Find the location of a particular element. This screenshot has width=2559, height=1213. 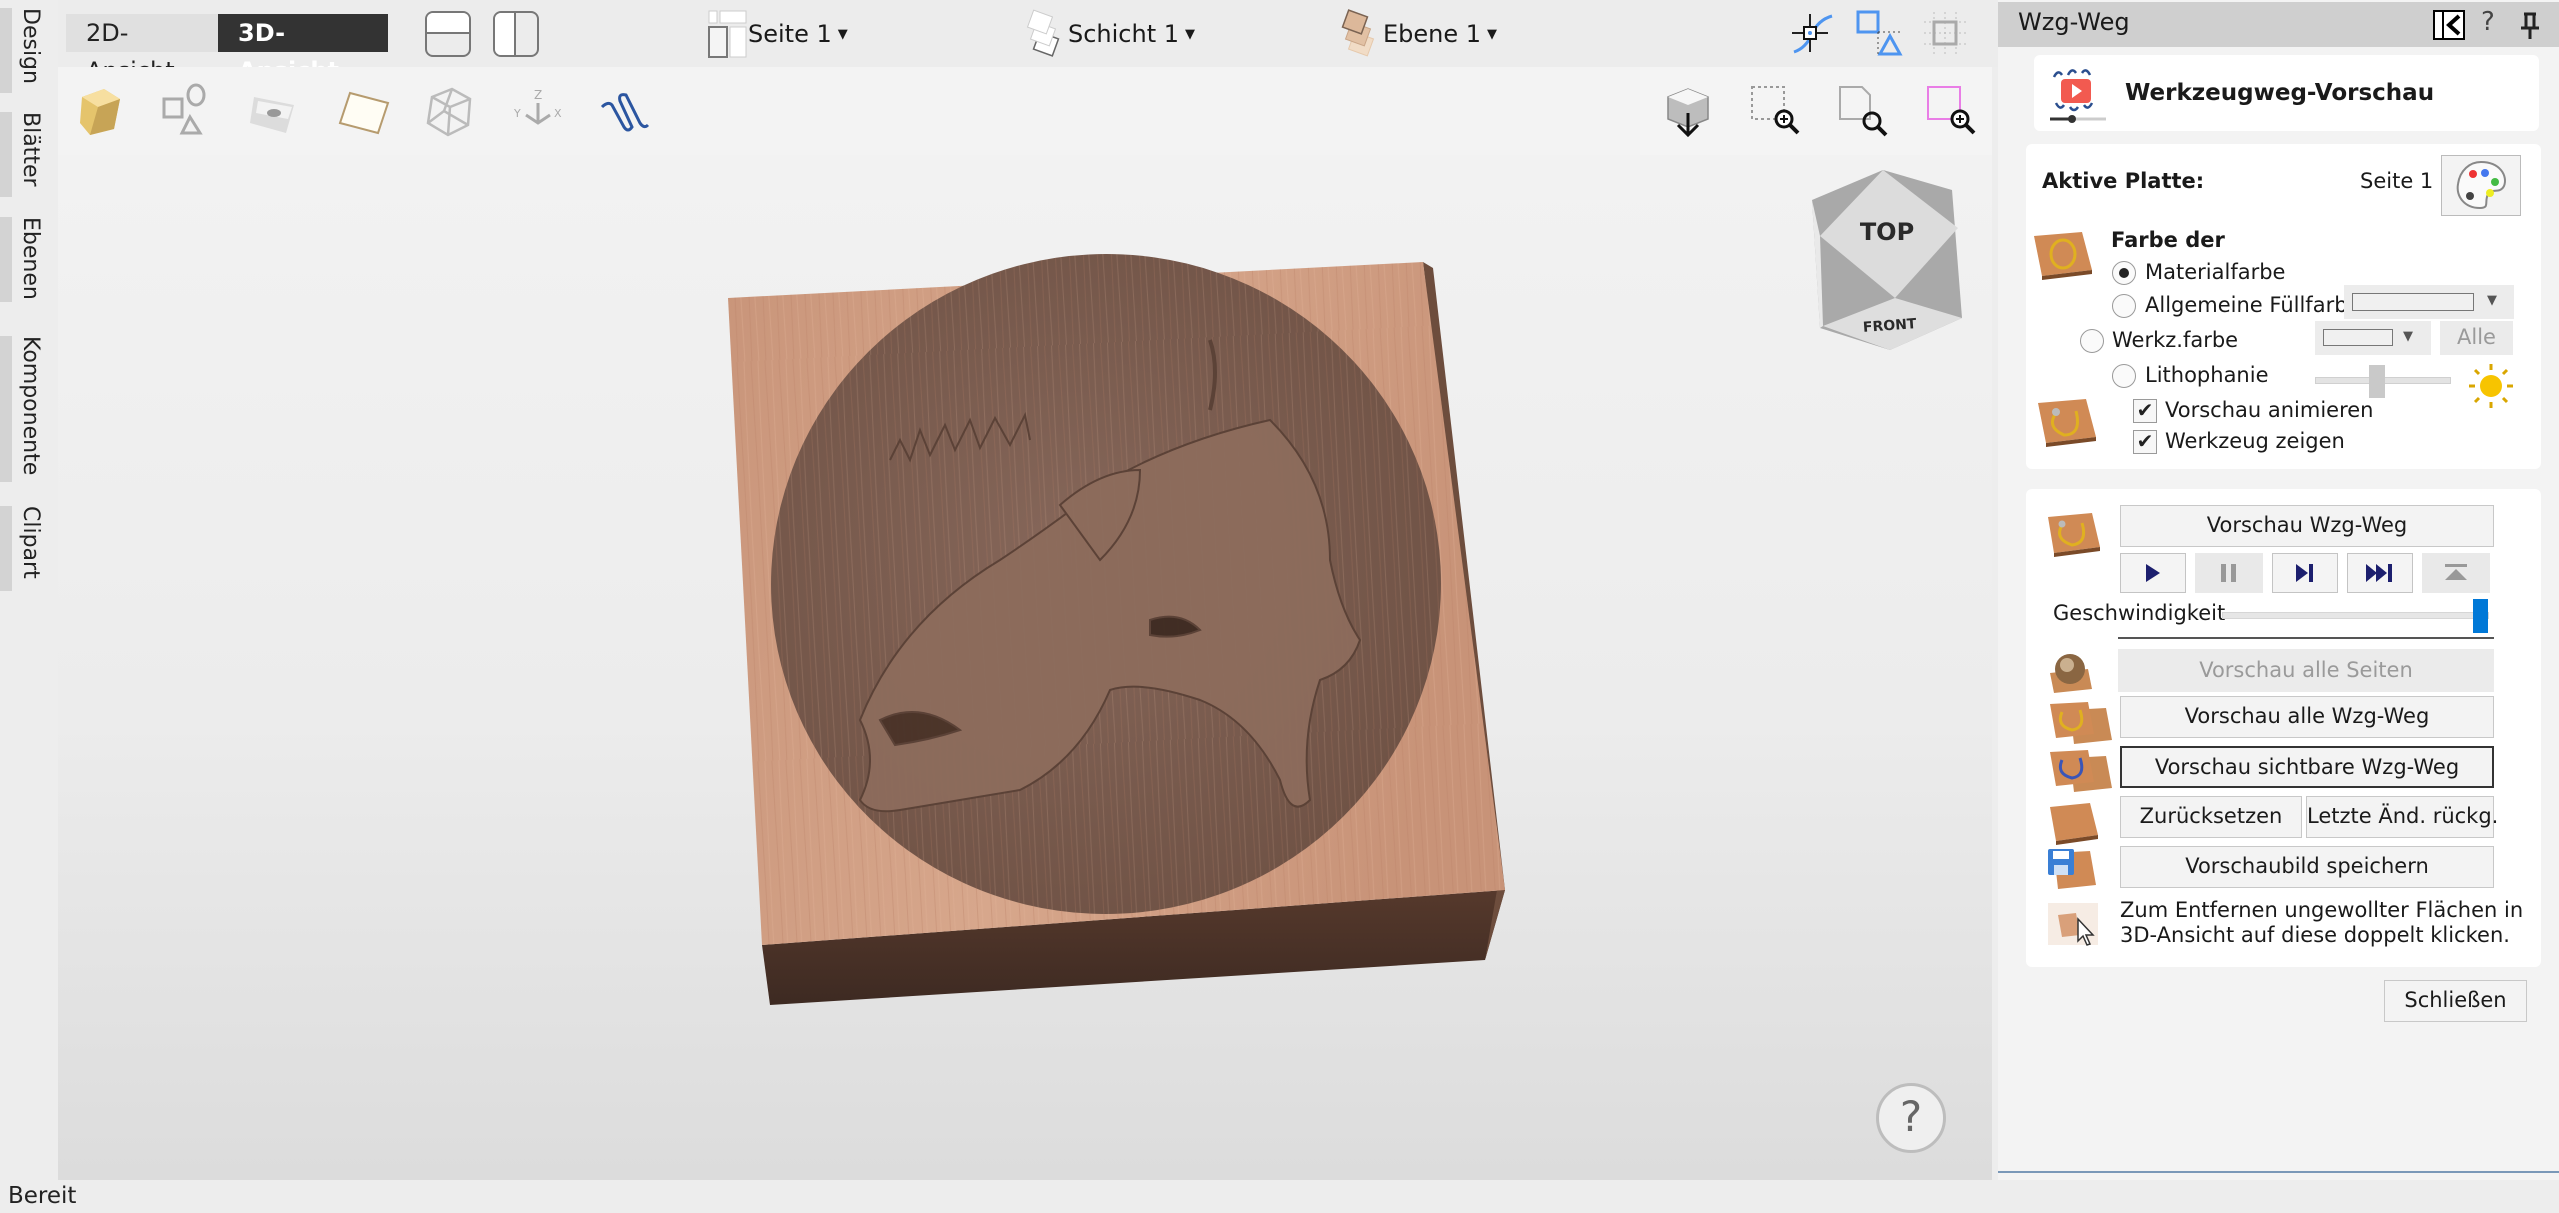

radio-general-fill-label: Allgemeine Füllfarbe is located at coordinates (2253, 305).